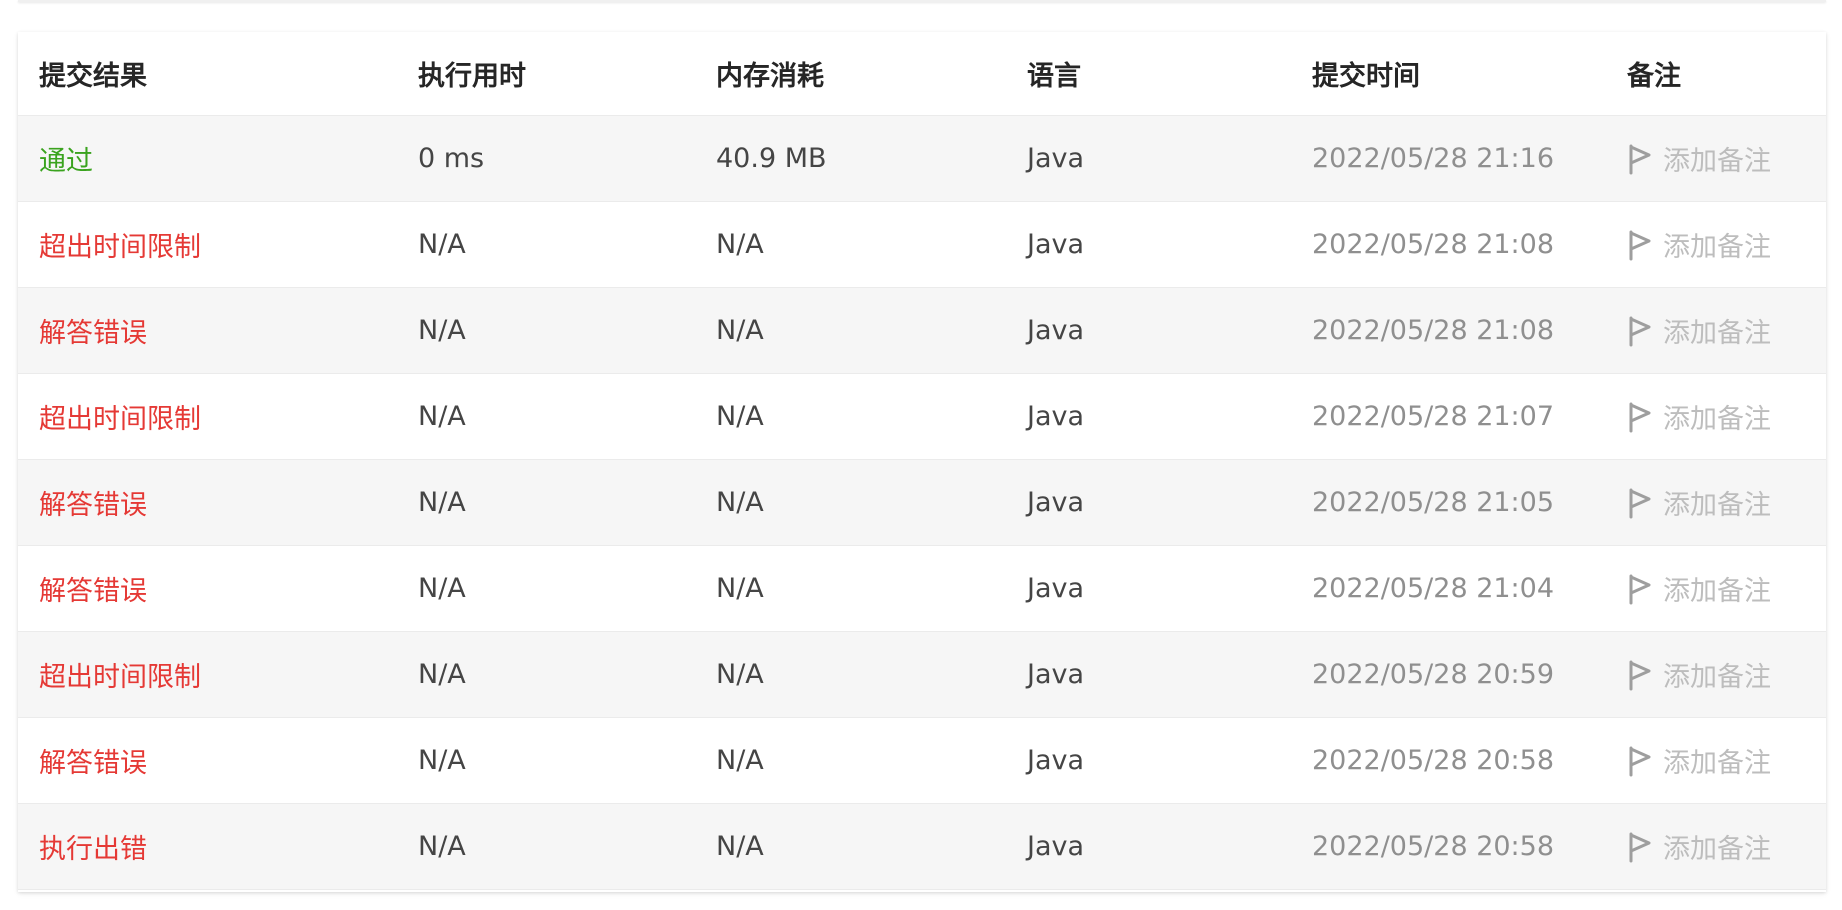 The width and height of the screenshot is (1842, 910). Describe the element at coordinates (922, 589) in the screenshot. I see `table-row: 解答错误 N/A N/A Java 2022/05/28 21:04 添加备注` at that location.